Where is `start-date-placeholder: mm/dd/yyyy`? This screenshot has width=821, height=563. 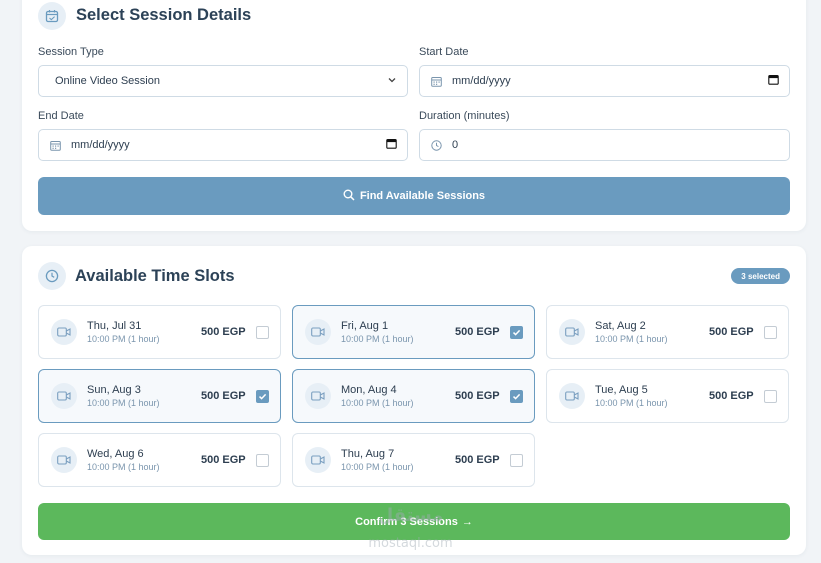 start-date-placeholder: mm/dd/yyyy is located at coordinates (481, 81).